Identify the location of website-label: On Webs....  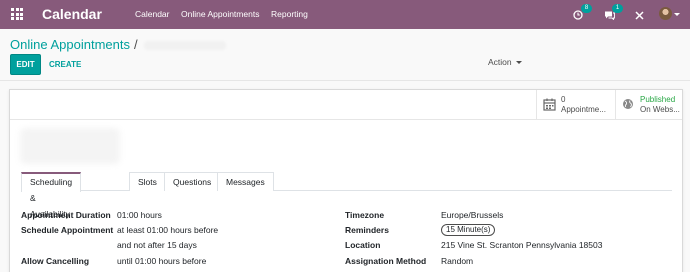
(660, 109).